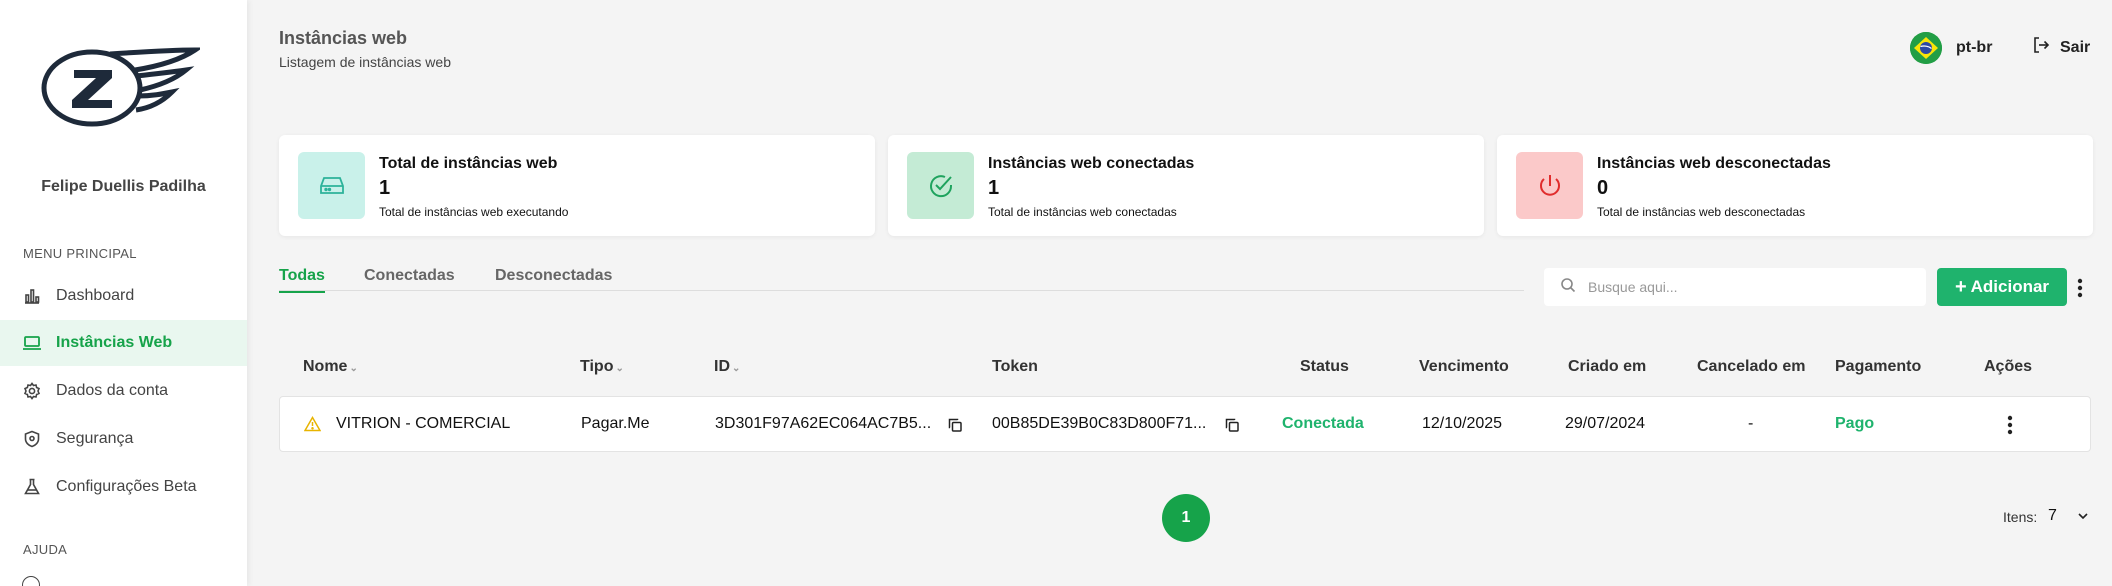 The image size is (2112, 586). What do you see at coordinates (1549, 185) in the screenshot?
I see `power-icon` at bounding box center [1549, 185].